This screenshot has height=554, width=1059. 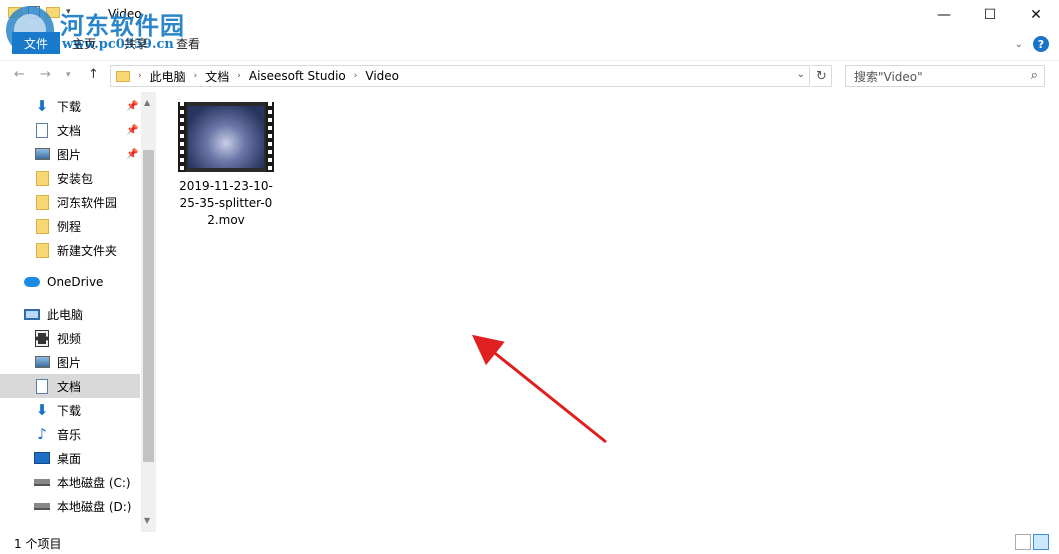 I want to click on sidebar-item-label: 视频, so click(x=69, y=338).